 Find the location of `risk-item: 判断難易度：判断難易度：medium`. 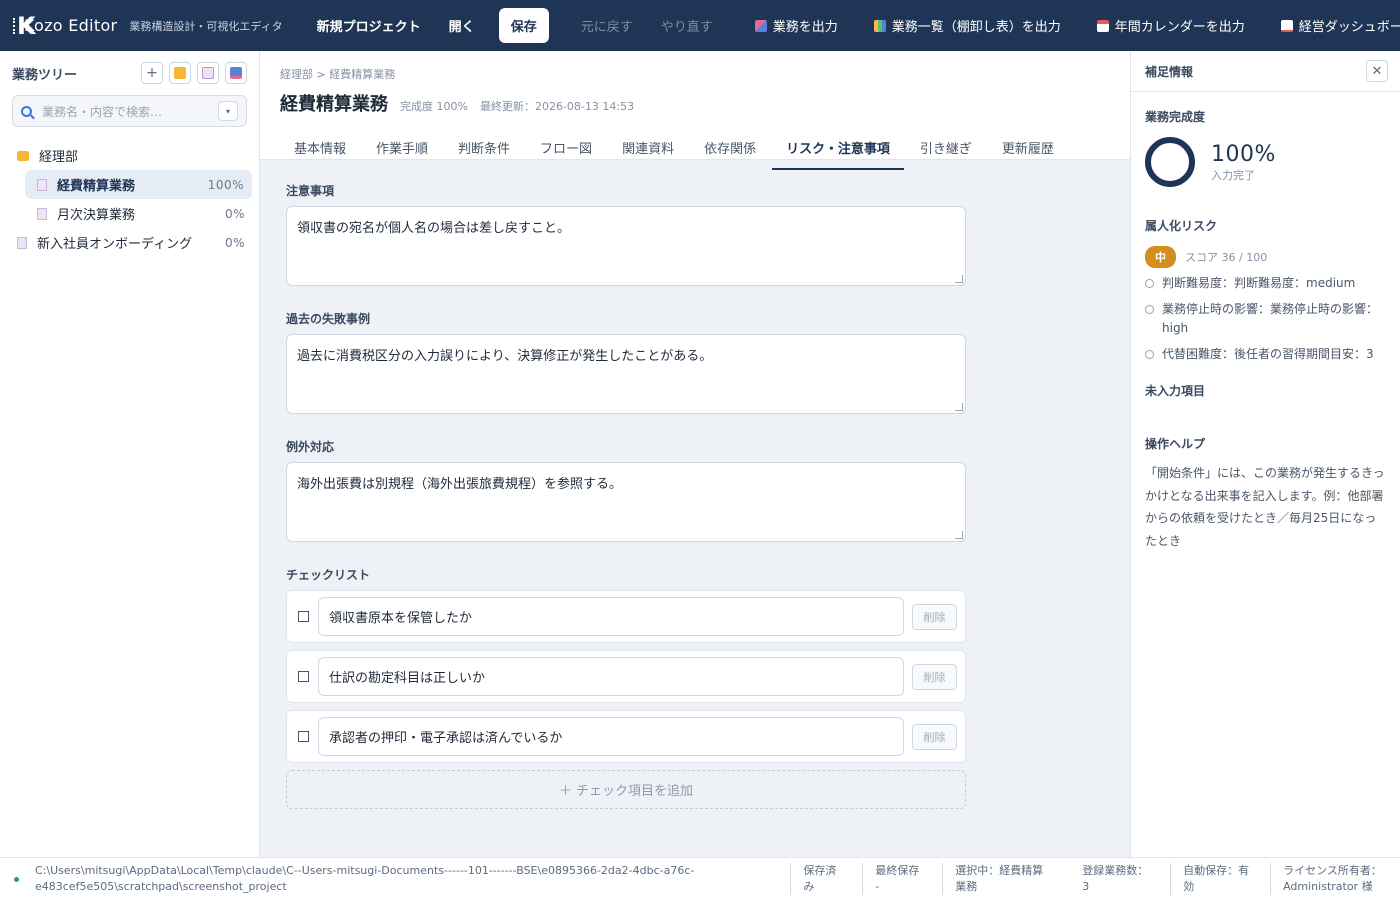

risk-item: 判断難易度：判断難易度：medium is located at coordinates (1265, 283).